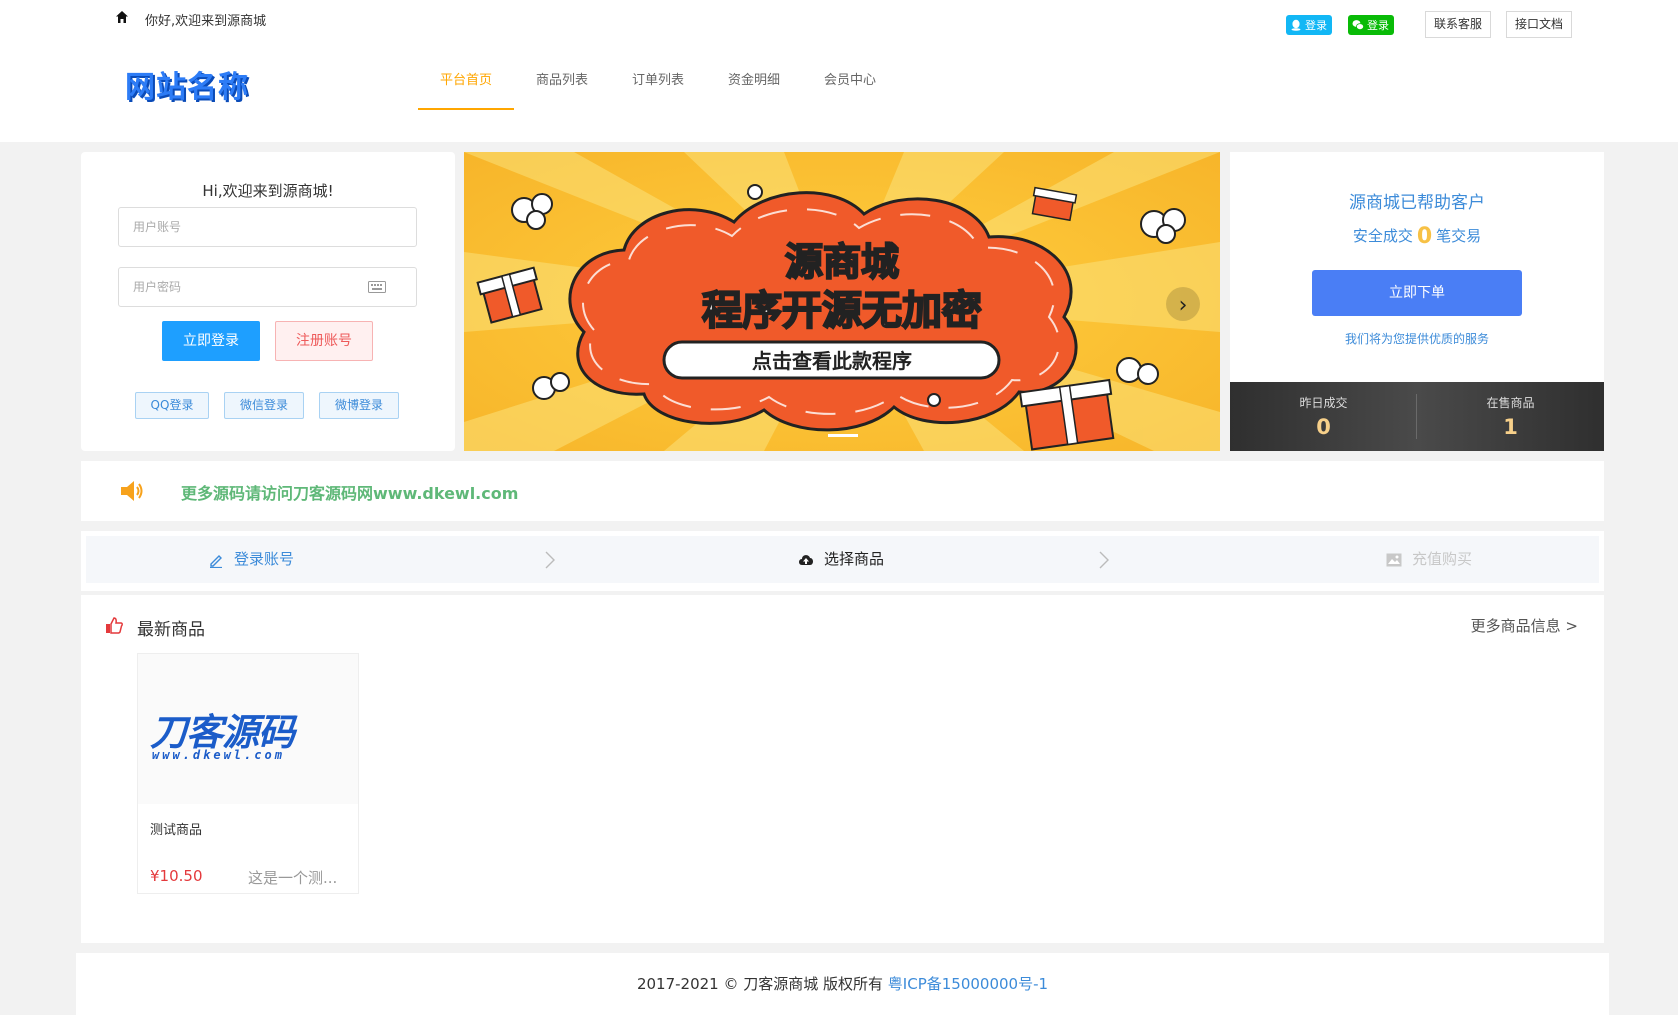  I want to click on nav-funds: 资金明细, so click(754, 84).